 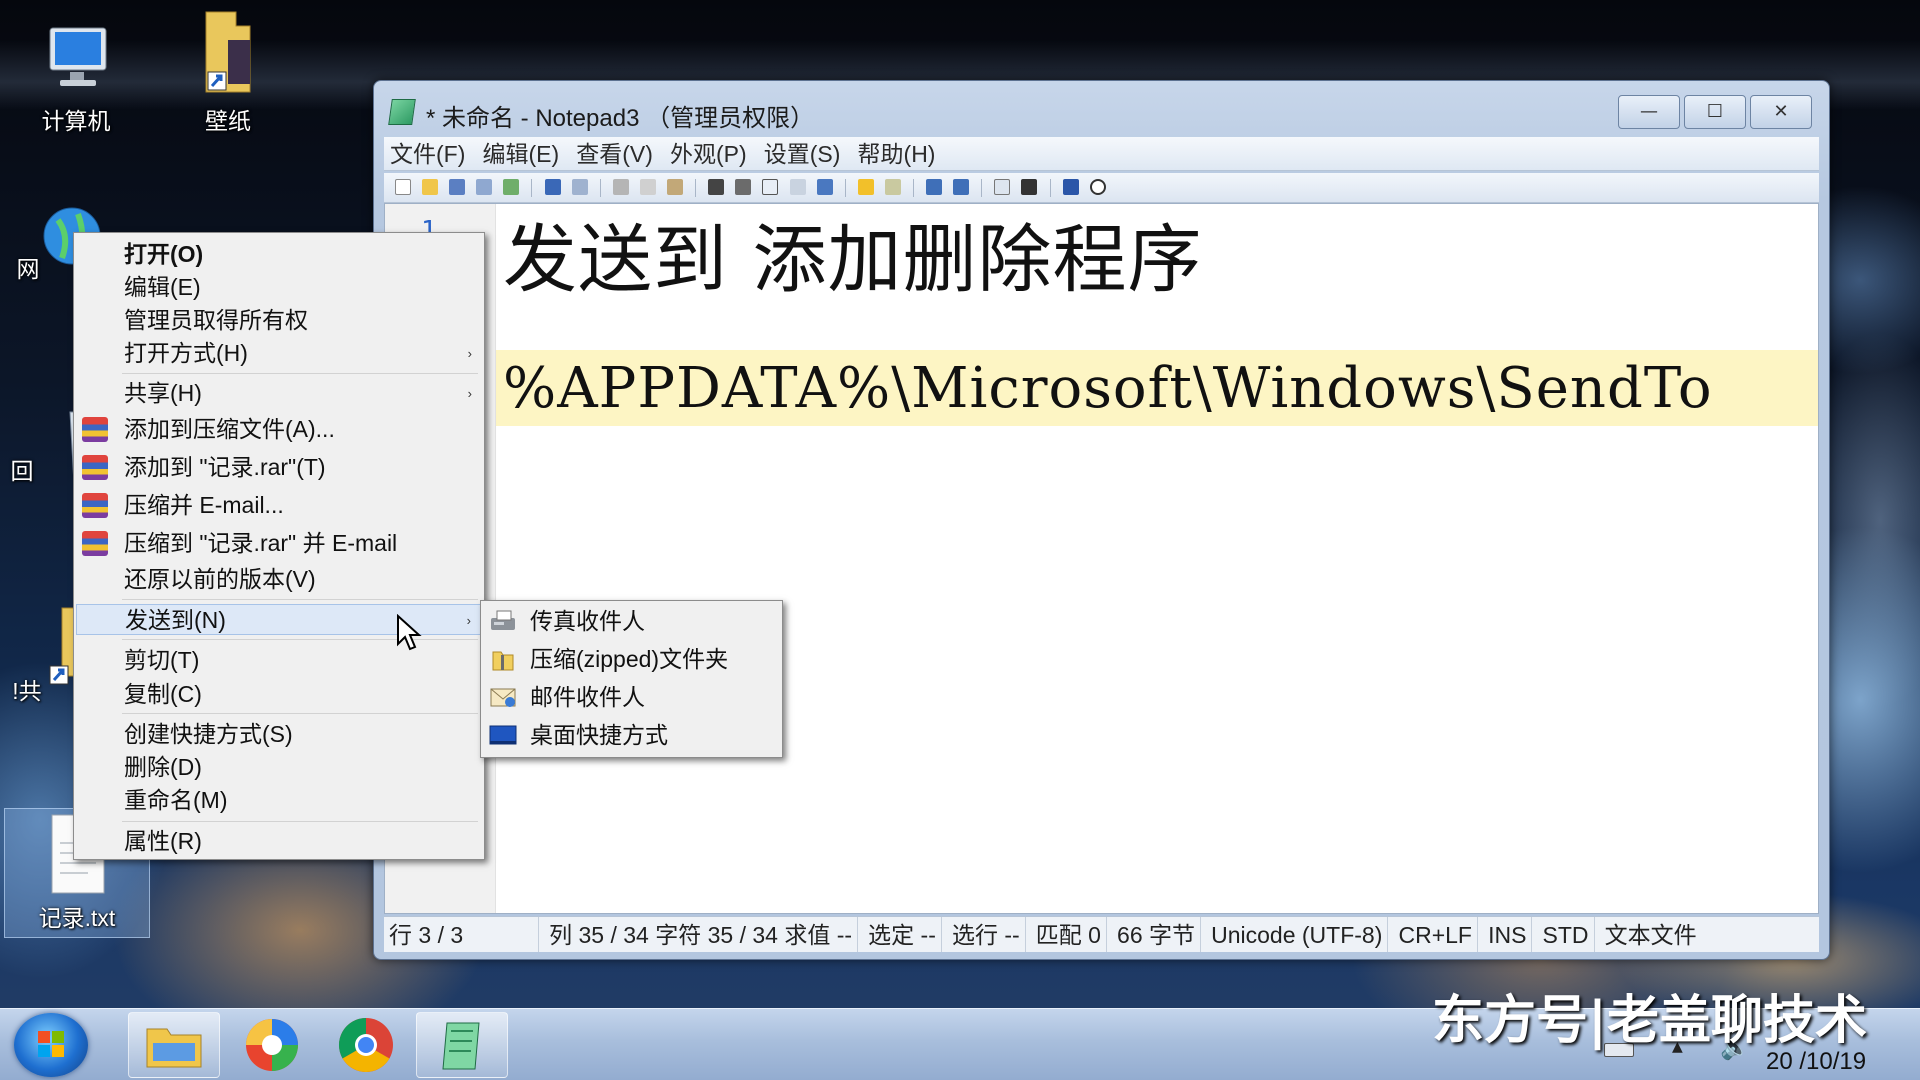 I want to click on menu-edit: 编辑(E), so click(x=520, y=154).